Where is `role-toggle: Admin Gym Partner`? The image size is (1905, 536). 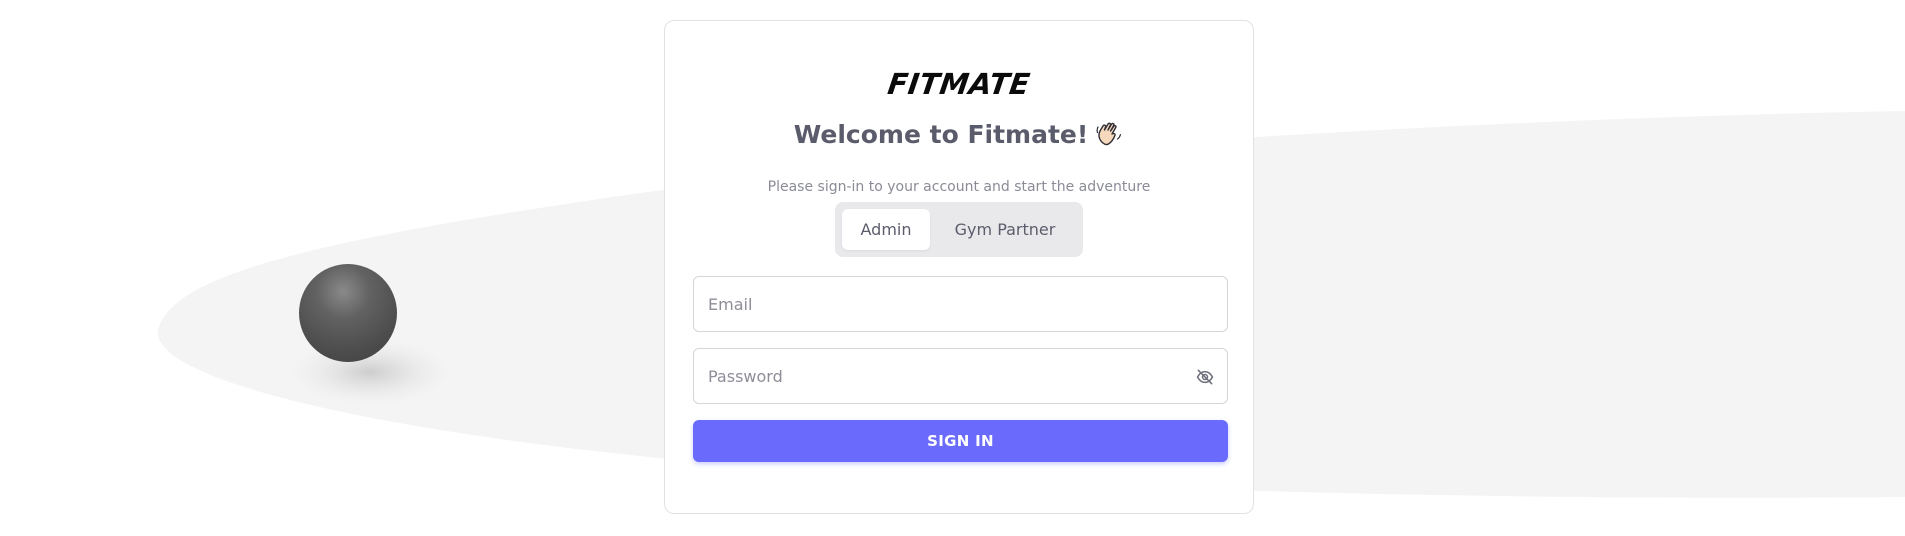
role-toggle: Admin Gym Partner is located at coordinates (959, 229).